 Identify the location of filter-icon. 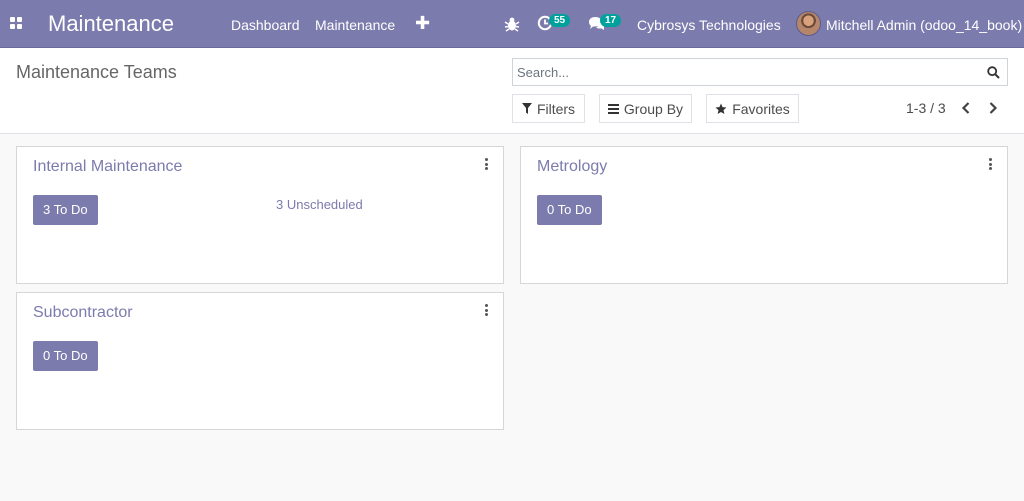
(526, 108).